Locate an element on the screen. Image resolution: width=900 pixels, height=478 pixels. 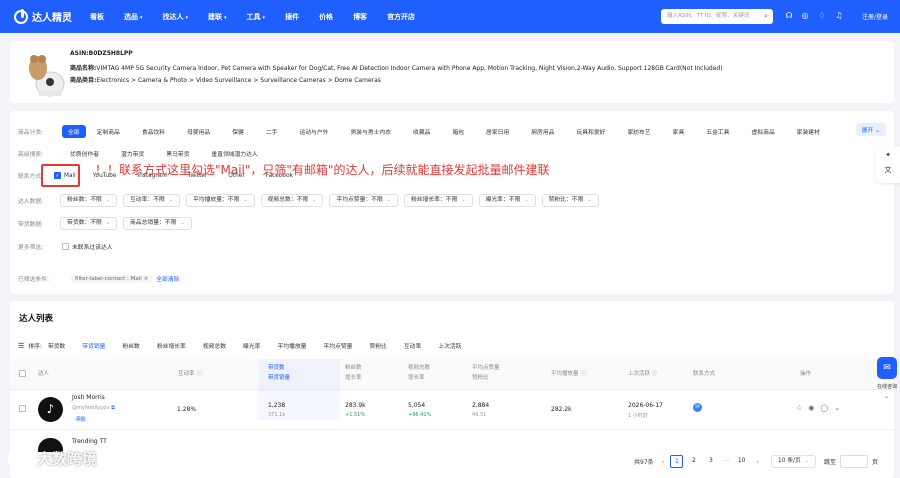
creator-avatar: ♪ is located at coordinates (50, 409).